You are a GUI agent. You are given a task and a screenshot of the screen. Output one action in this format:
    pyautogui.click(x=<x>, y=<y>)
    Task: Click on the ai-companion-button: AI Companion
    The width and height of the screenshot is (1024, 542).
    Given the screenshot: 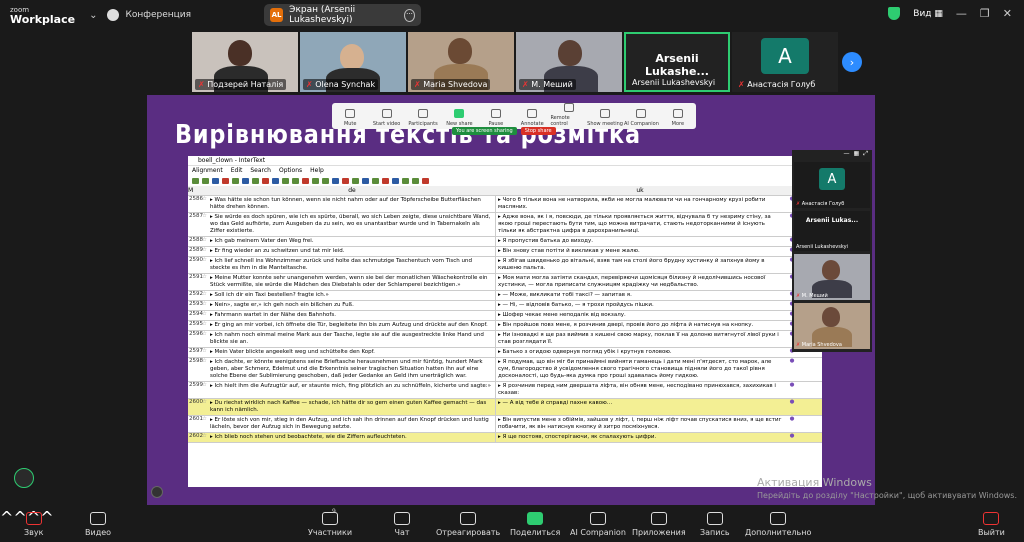 What is the action you would take?
    pyautogui.click(x=598, y=522)
    